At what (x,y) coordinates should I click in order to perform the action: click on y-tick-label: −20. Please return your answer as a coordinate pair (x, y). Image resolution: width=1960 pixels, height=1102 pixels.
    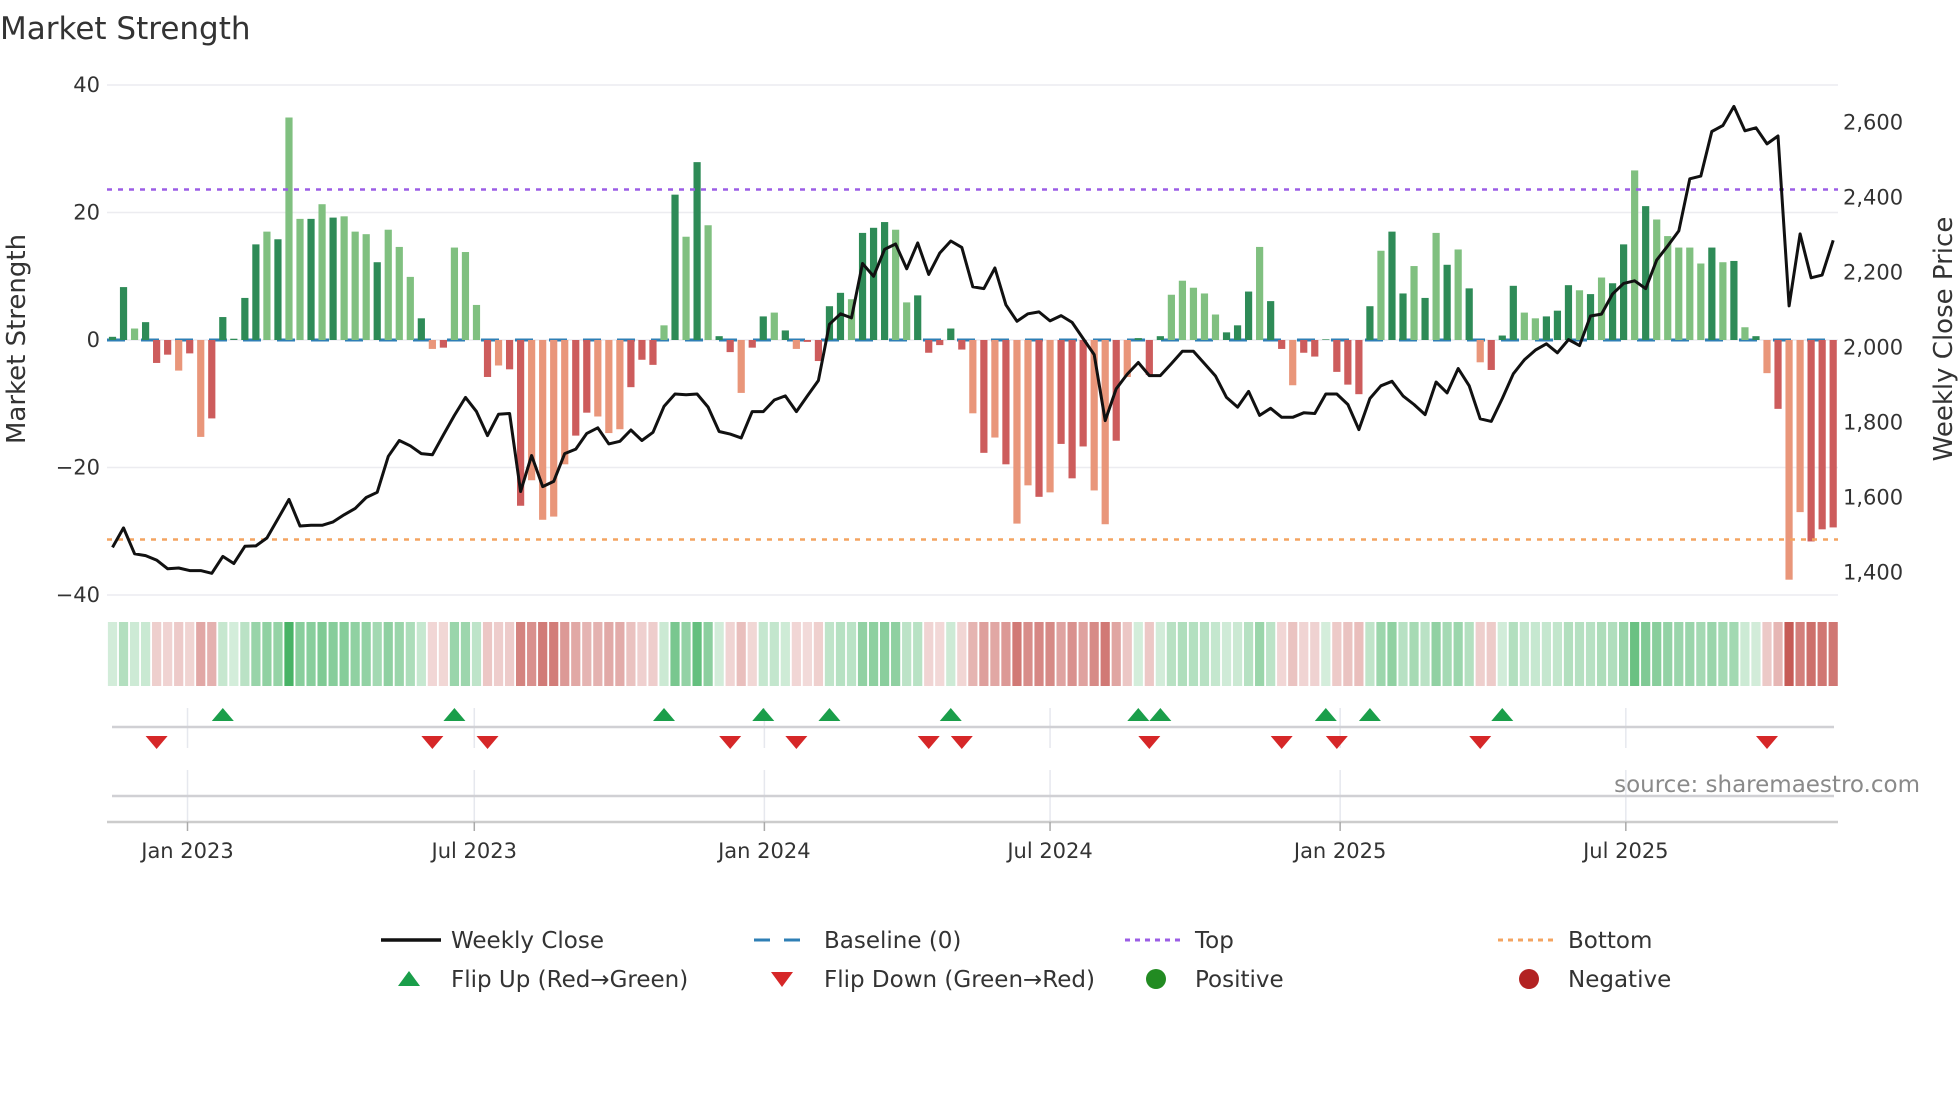
    Looking at the image, I should click on (78, 468).